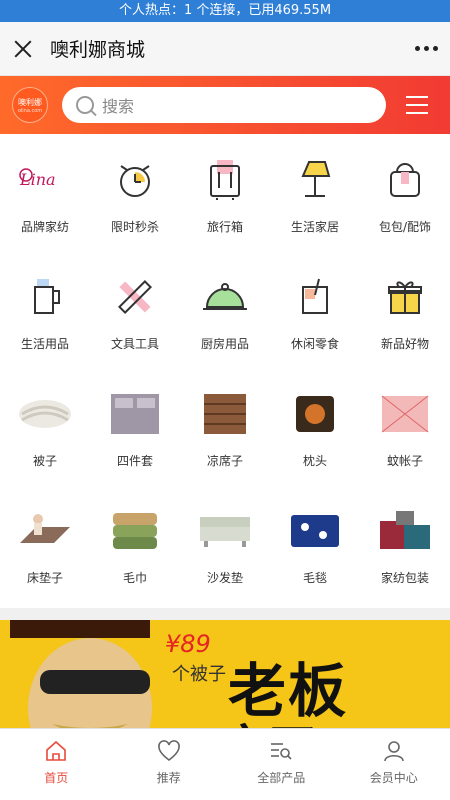  What do you see at coordinates (224, 461) in the screenshot?
I see `category-label: 凉席子` at bounding box center [224, 461].